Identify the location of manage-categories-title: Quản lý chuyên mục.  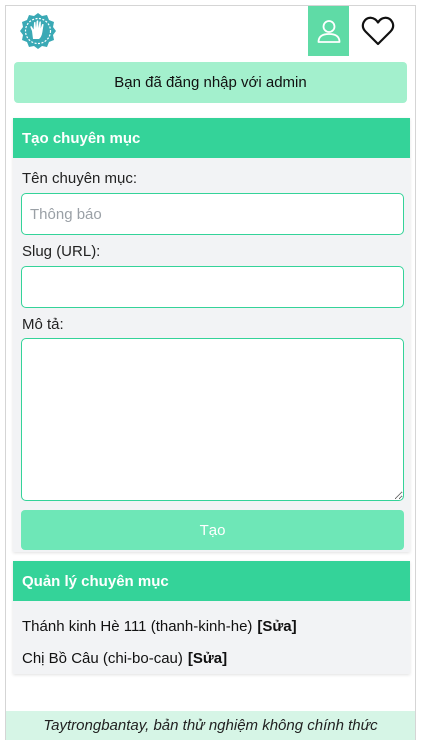
(211, 581).